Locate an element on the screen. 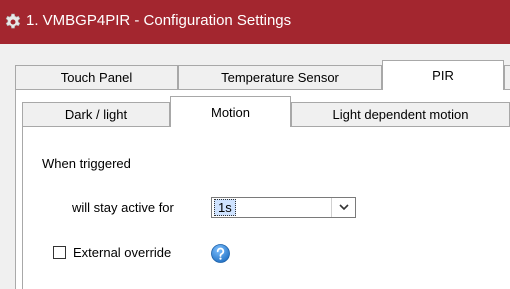 This screenshot has width=510, height=289. active-duration-value: 1s is located at coordinates (225, 207).